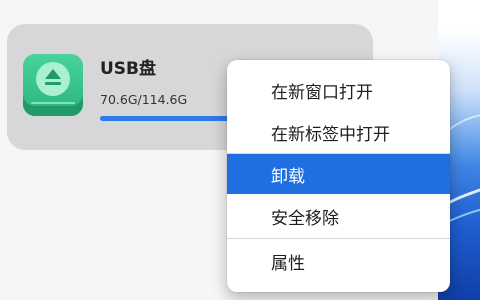  I want to click on menu-separator, so click(338, 238).